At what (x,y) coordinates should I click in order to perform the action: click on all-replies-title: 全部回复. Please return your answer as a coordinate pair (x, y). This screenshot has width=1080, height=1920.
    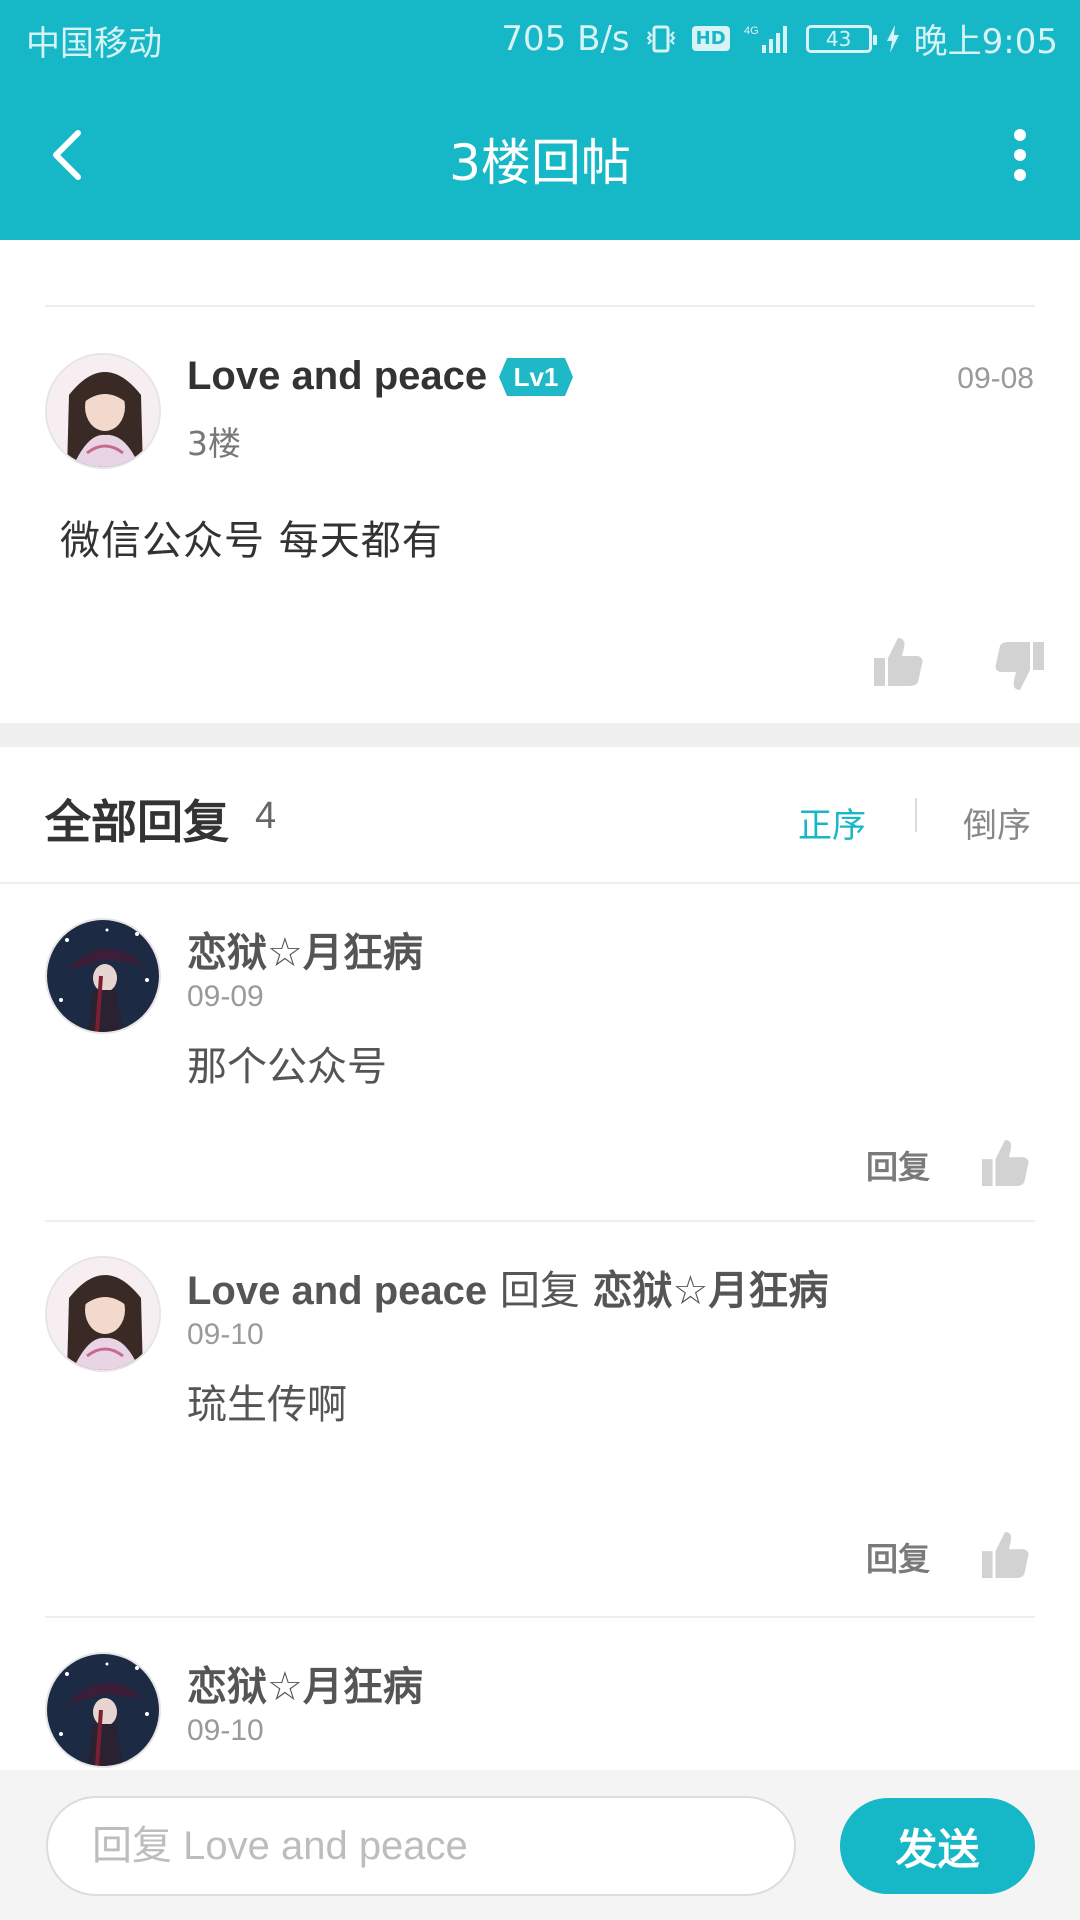
    Looking at the image, I should click on (137, 822).